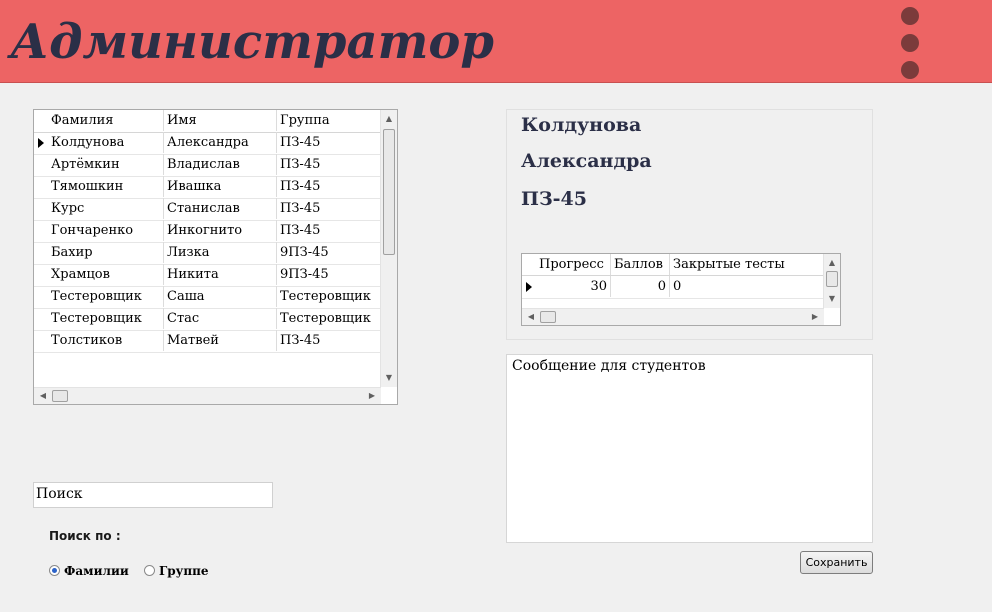 This screenshot has width=992, height=612. I want to click on cell-lastname: Толстиков, so click(106, 340).